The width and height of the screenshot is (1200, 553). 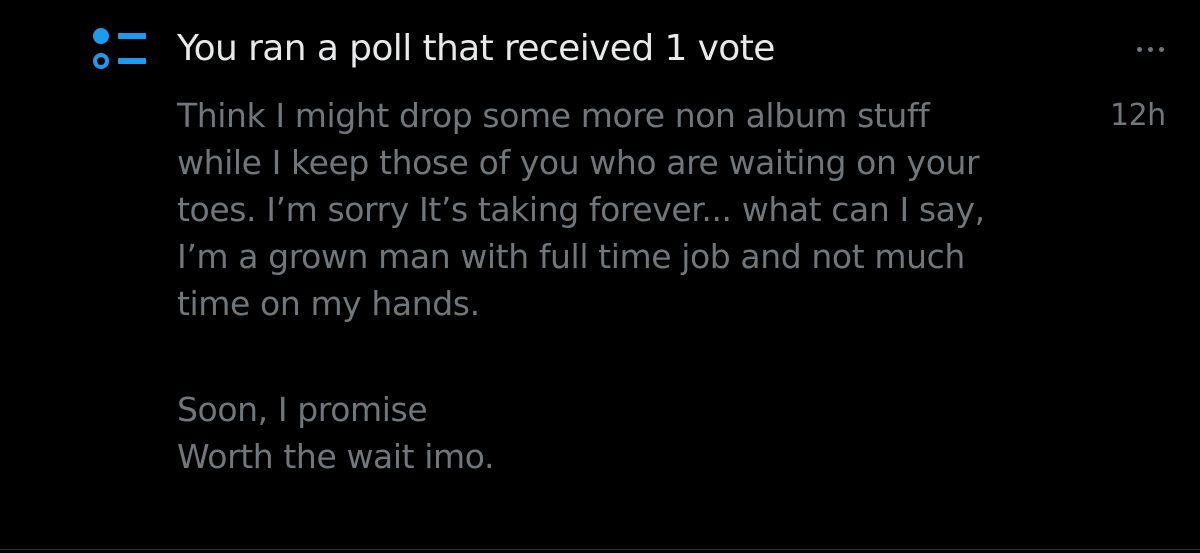 What do you see at coordinates (336, 456) in the screenshot?
I see `post-text-line: Worth the wait imo.` at bounding box center [336, 456].